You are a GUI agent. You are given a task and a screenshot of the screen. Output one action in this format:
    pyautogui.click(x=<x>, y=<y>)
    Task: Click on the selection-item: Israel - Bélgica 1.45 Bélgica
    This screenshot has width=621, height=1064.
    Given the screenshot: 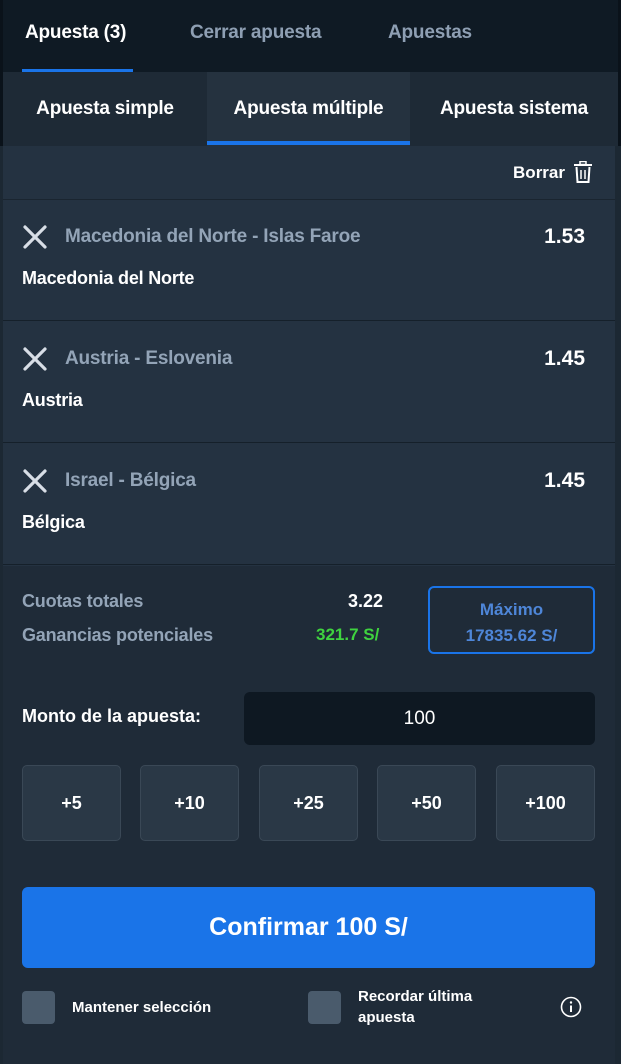 What is the action you would take?
    pyautogui.click(x=309, y=504)
    